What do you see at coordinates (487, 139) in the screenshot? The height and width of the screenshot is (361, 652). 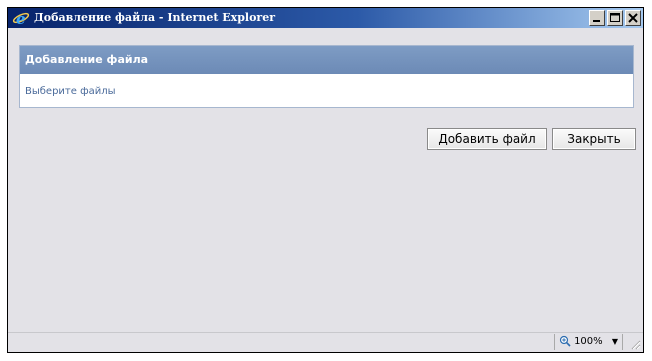 I see `add-file-button: Добавить файл` at bounding box center [487, 139].